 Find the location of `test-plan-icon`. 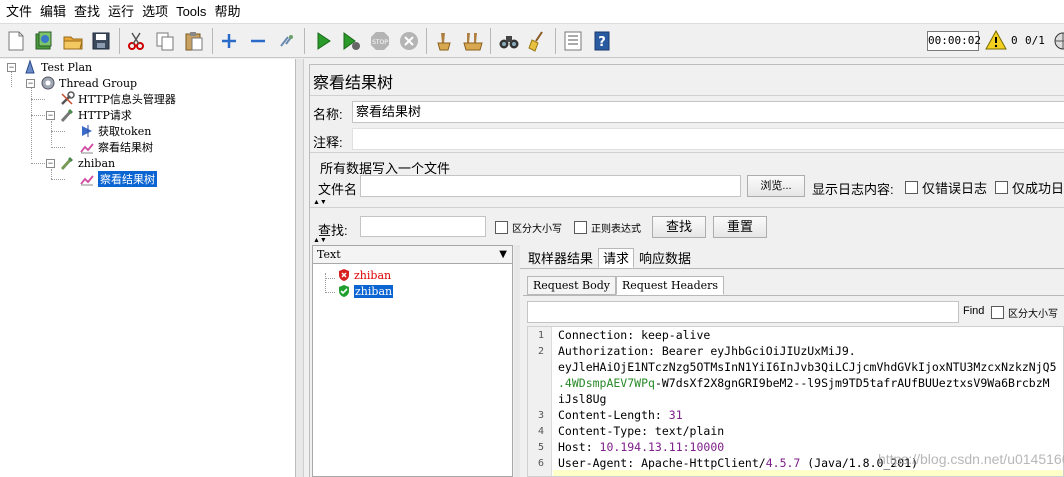

test-plan-icon is located at coordinates (30, 67).